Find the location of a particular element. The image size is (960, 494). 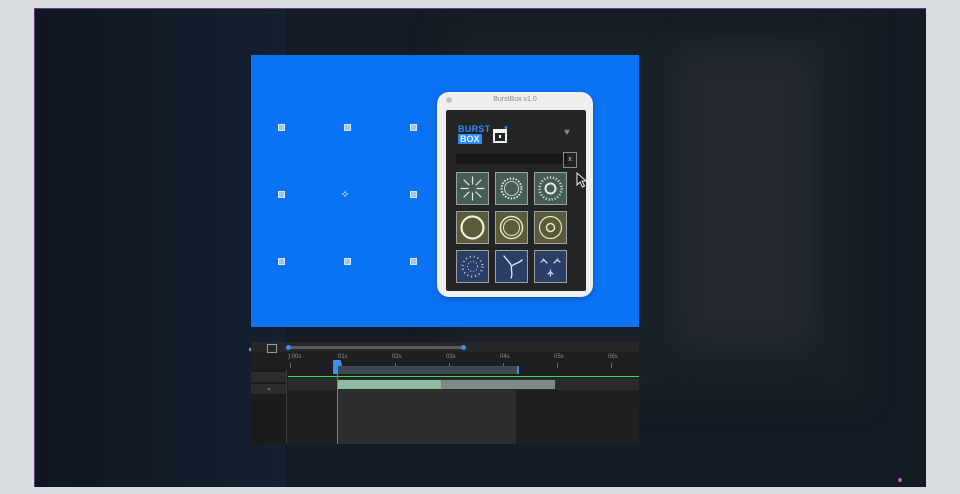

preset-ring-dotted is located at coordinates (511, 188).